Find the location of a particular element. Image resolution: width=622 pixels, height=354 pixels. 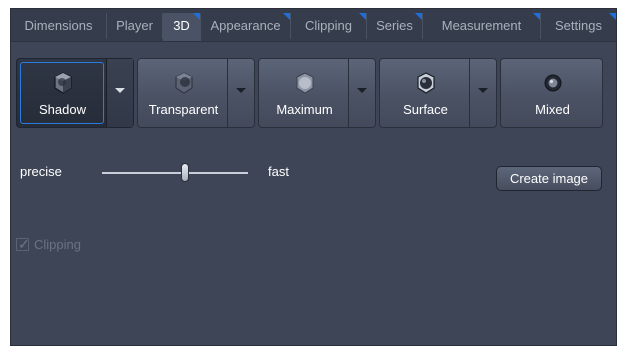

tab-label: Dimensions is located at coordinates (58, 25).